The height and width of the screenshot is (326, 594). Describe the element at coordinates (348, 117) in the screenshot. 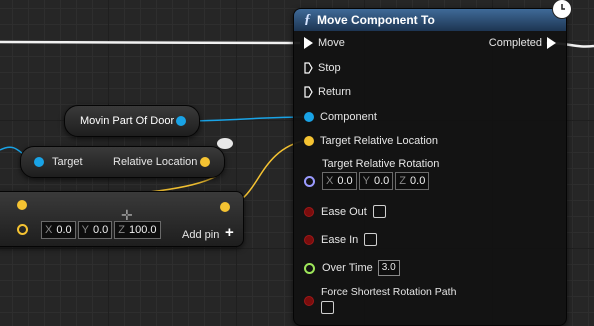

I see `pin-label: Component` at that location.